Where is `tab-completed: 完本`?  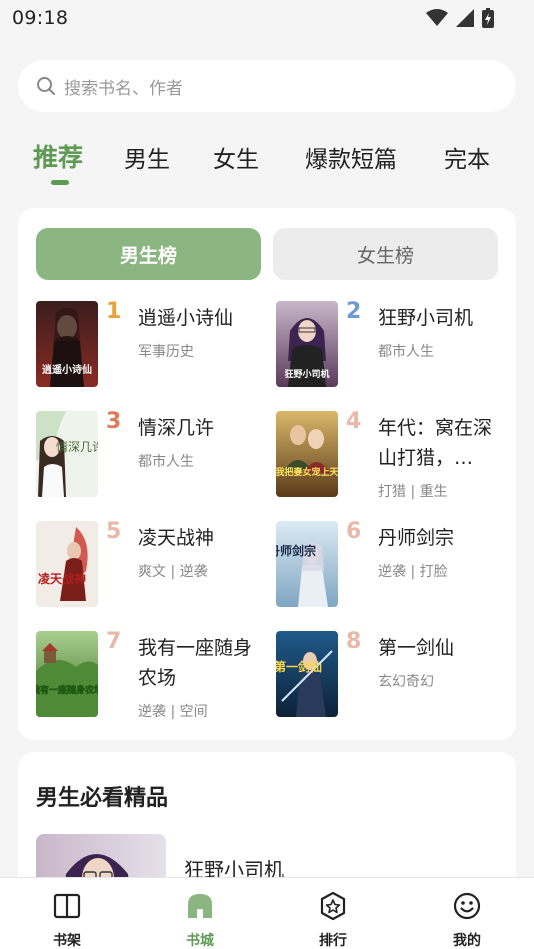
tab-completed: 完本 is located at coordinates (467, 157).